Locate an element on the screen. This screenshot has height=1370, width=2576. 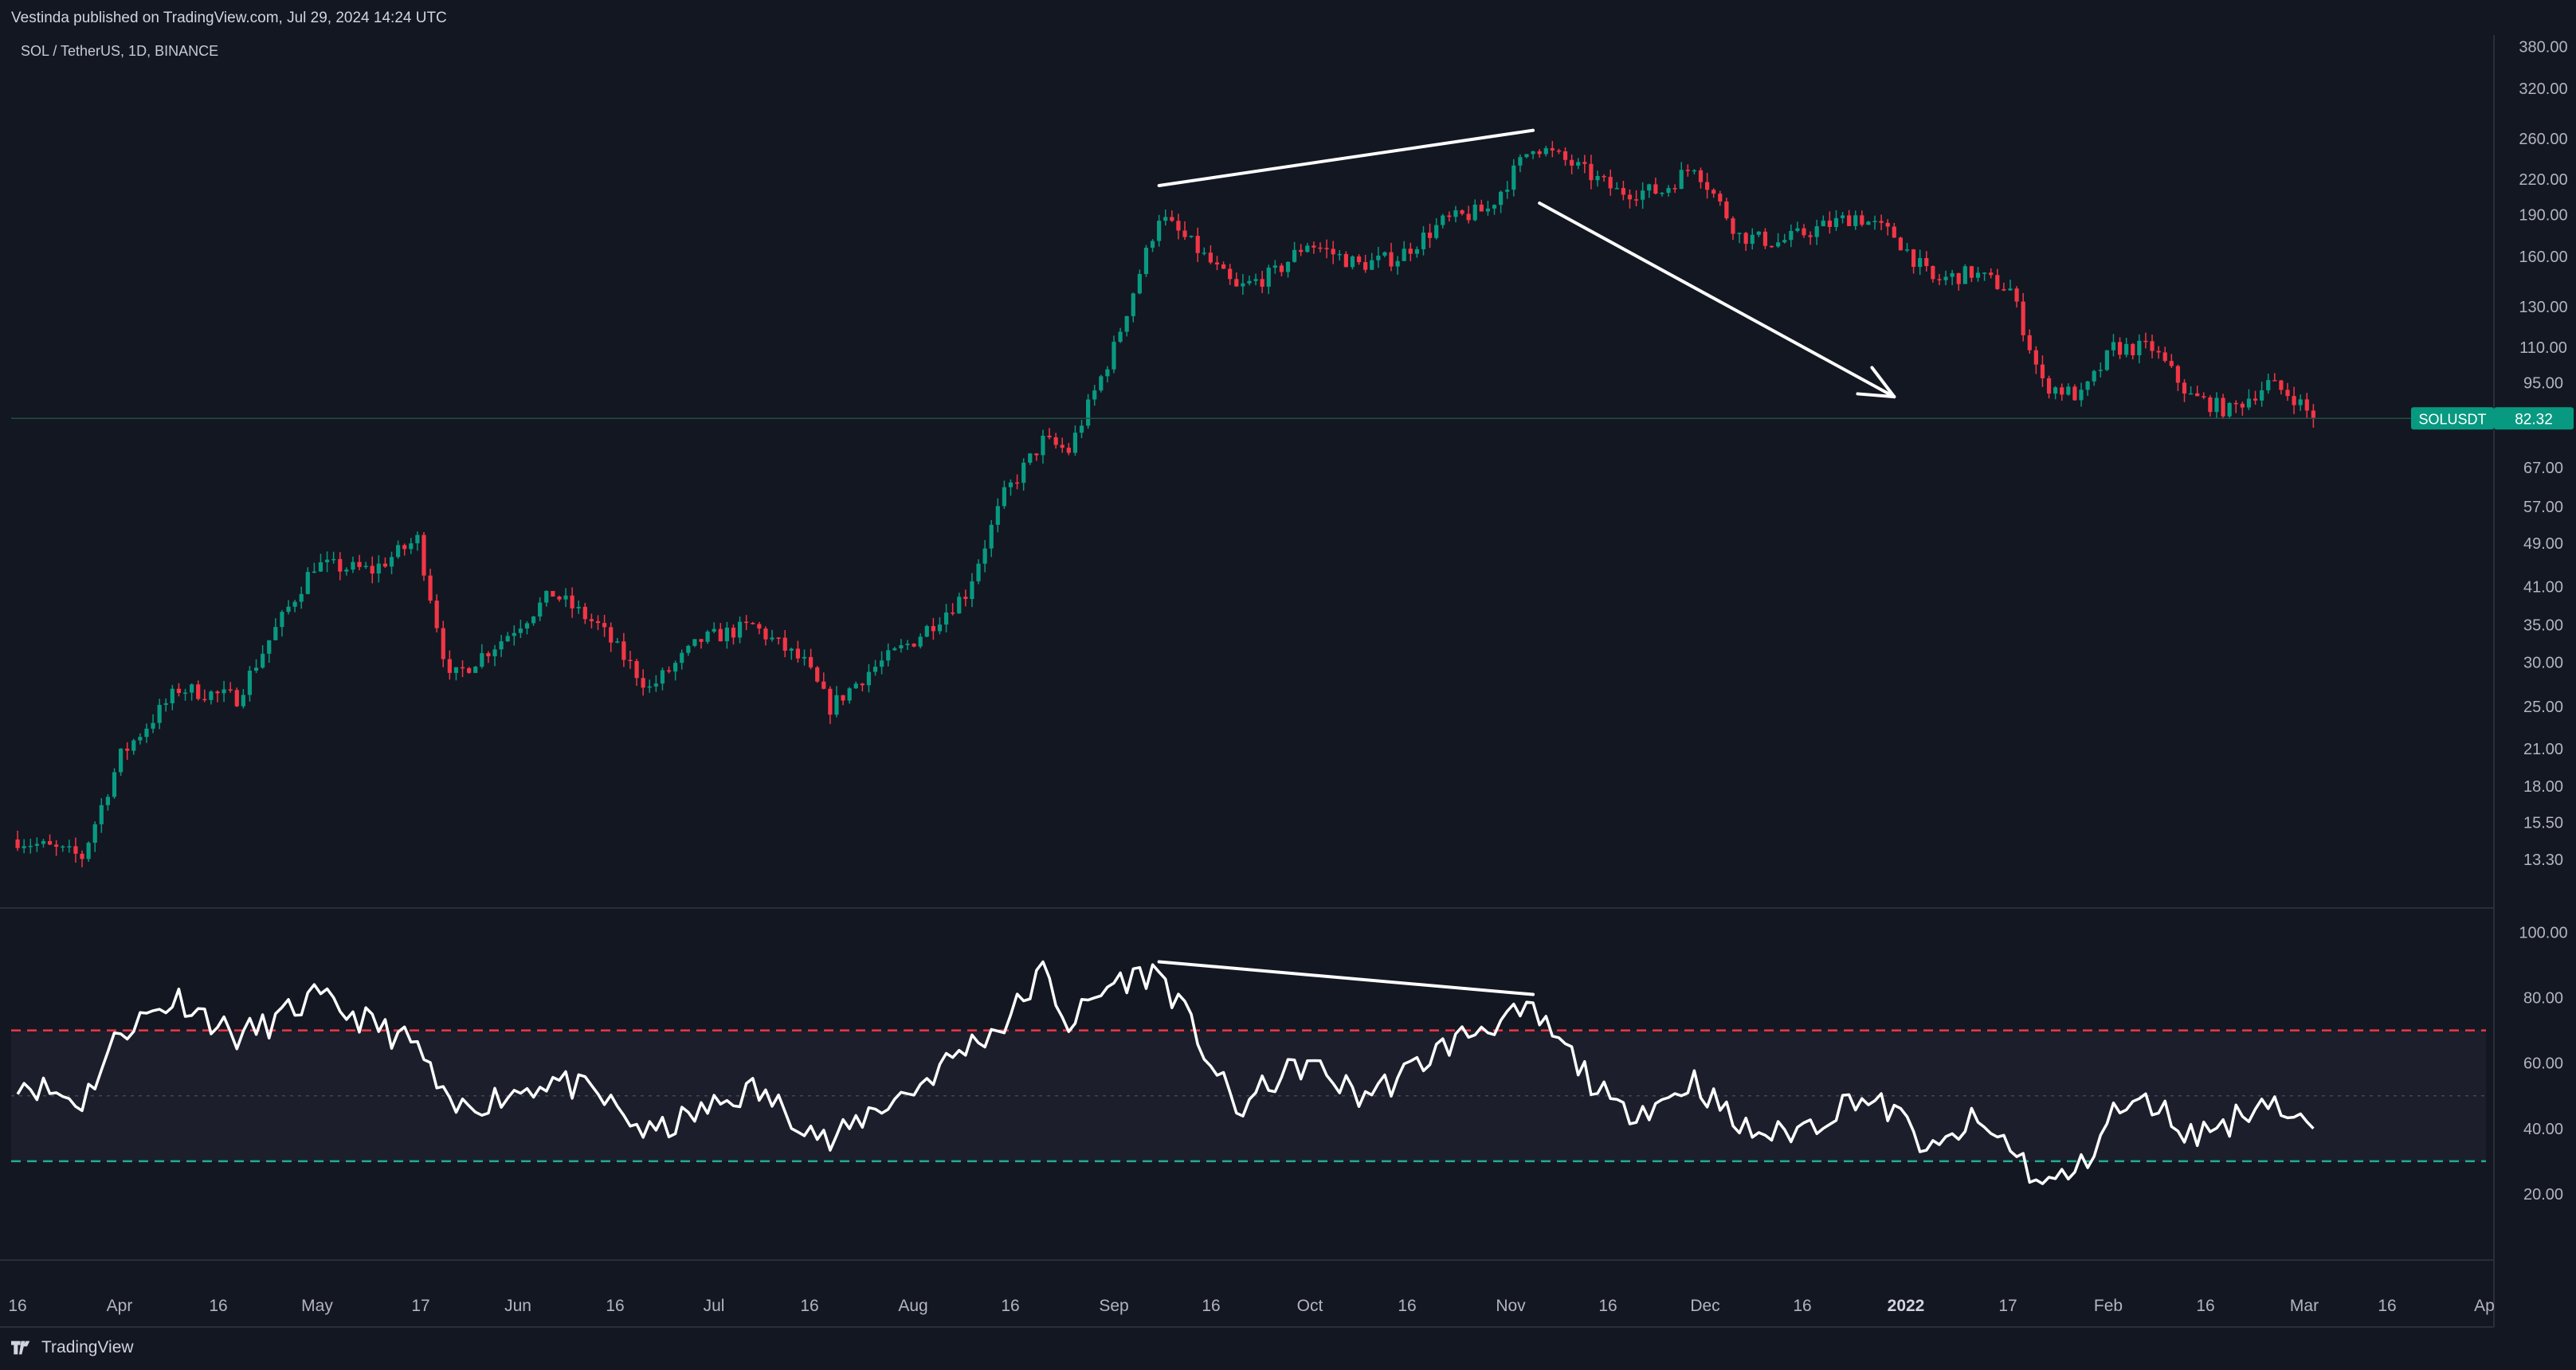
price-tick-label: 380.00 is located at coordinates (2543, 48).